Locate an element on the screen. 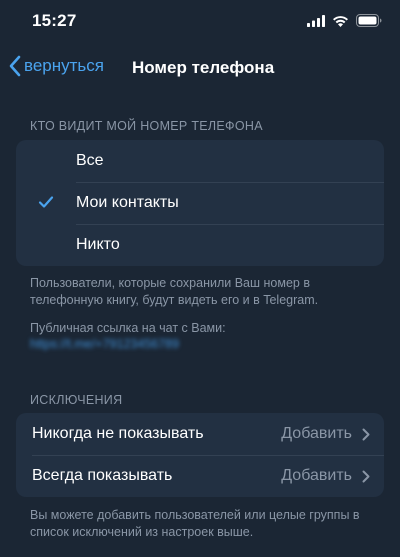  always-show-add: Добавить is located at coordinates (325, 476).